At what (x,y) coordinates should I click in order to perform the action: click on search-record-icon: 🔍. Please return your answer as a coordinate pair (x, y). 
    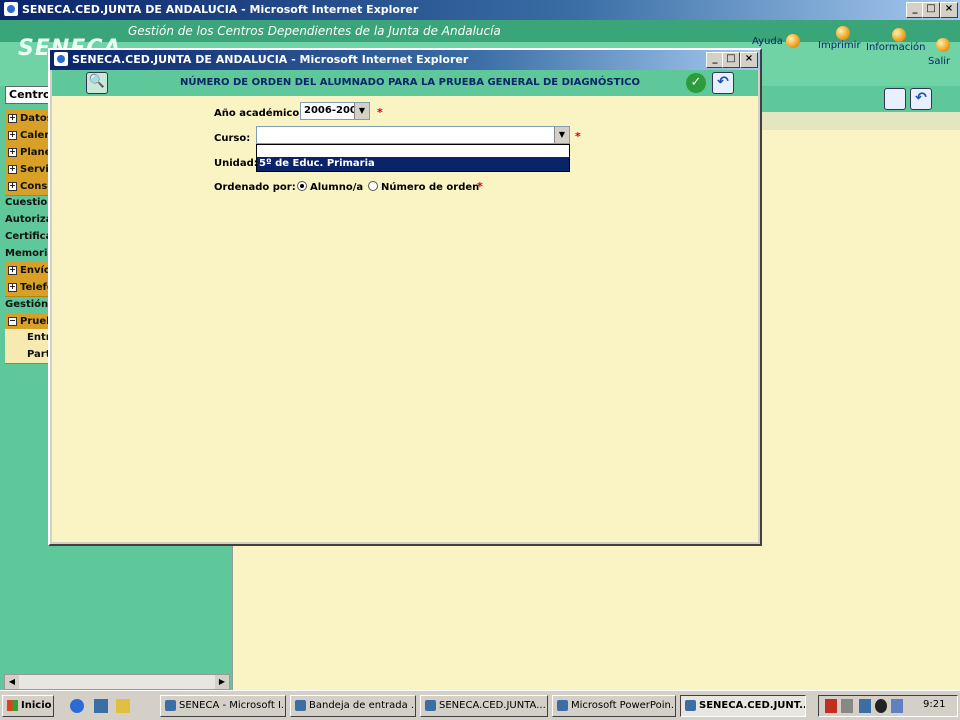
    Looking at the image, I should click on (97, 83).